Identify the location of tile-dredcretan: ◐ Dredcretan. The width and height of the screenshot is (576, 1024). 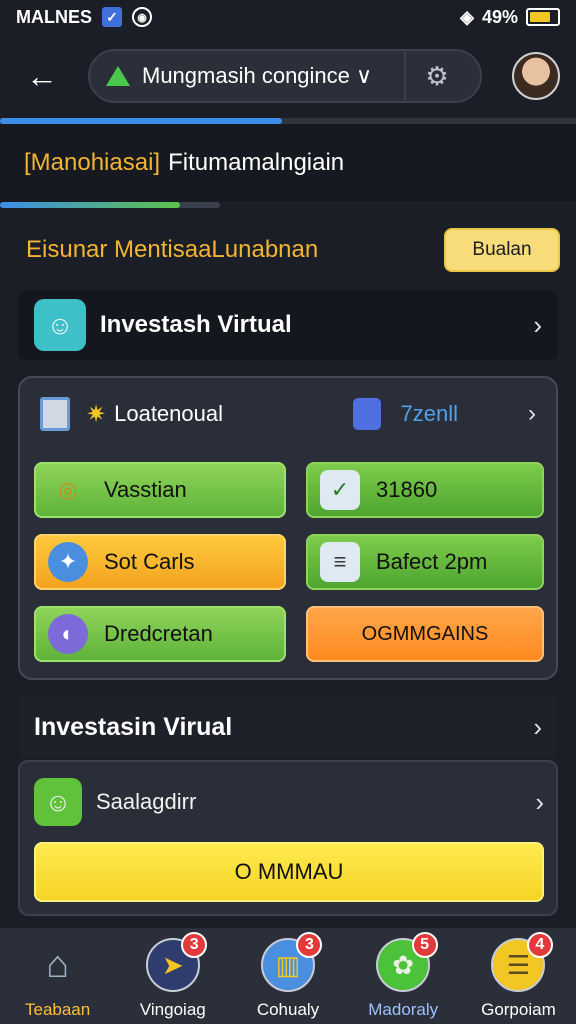
(160, 634).